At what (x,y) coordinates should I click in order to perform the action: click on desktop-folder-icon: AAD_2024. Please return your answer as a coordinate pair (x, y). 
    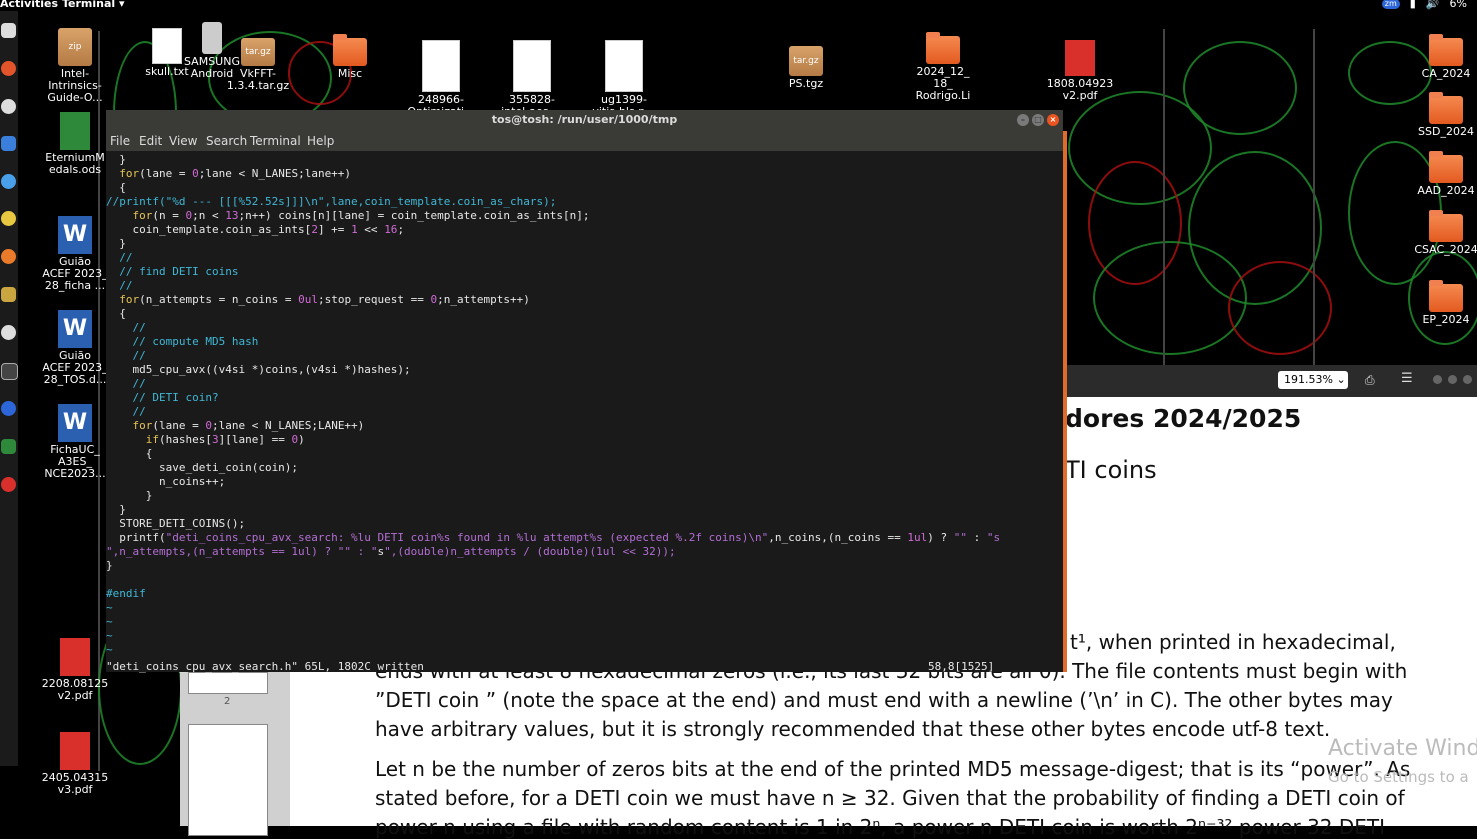
    Looking at the image, I should click on (1441, 174).